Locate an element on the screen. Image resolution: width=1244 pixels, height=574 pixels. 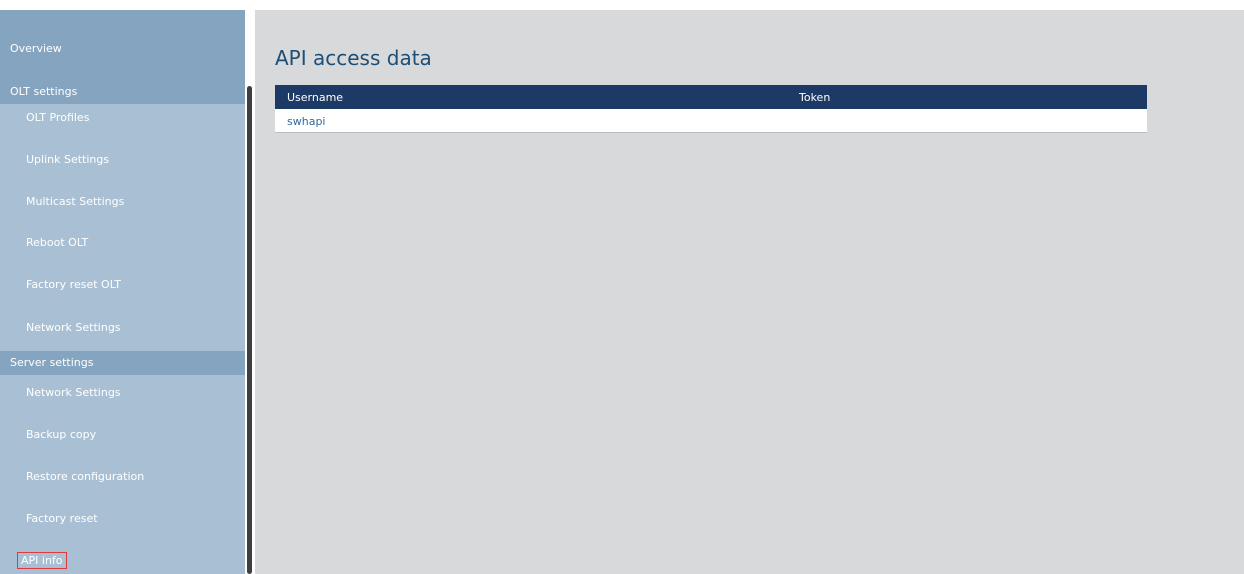
sidebar-item-reboot-olt: Reboot OLT is located at coordinates (57, 242).